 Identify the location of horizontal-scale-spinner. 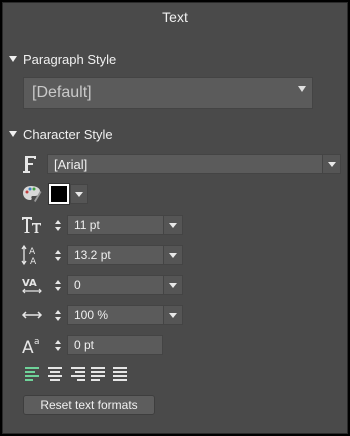
(58, 315).